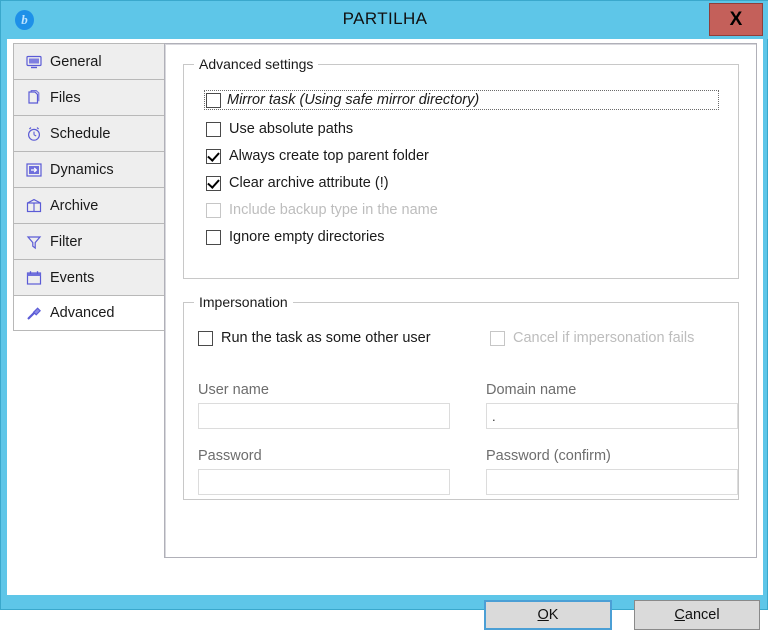 Image resolution: width=768 pixels, height=630 pixels. I want to click on checkbox-row-ignore-empty-directories: Ignore empty directories, so click(295, 237).